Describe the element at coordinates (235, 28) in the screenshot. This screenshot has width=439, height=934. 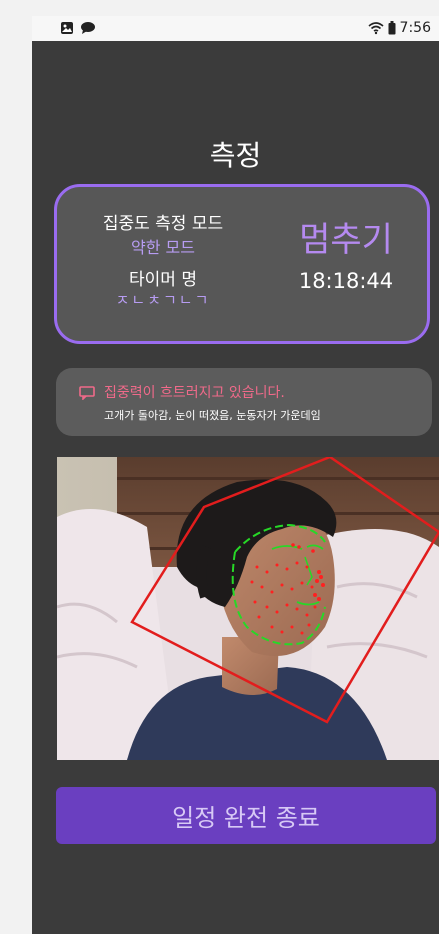
I see `status-bar: 7:56` at that location.